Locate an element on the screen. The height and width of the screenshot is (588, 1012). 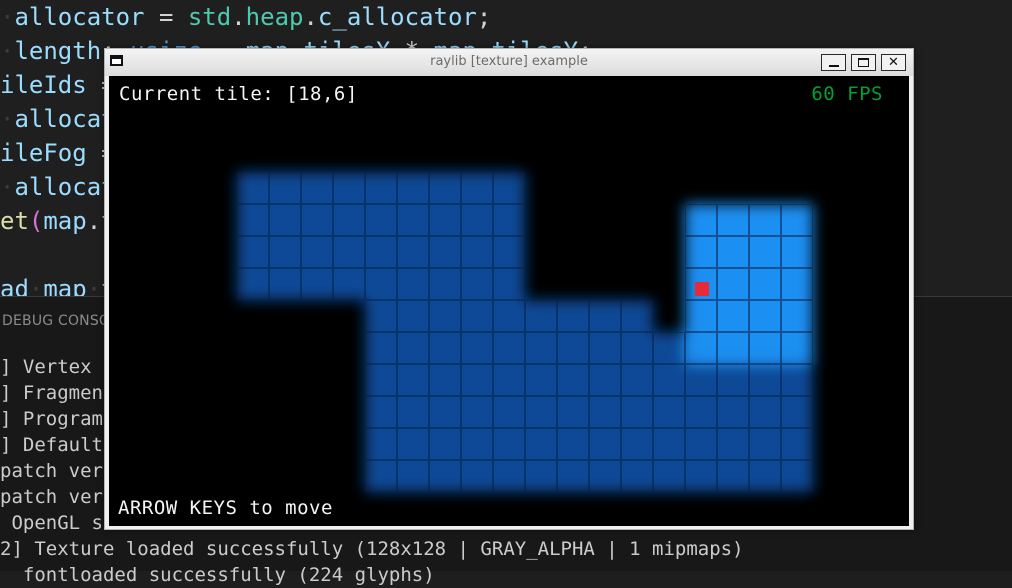
code-token: ; is located at coordinates (484, 17).